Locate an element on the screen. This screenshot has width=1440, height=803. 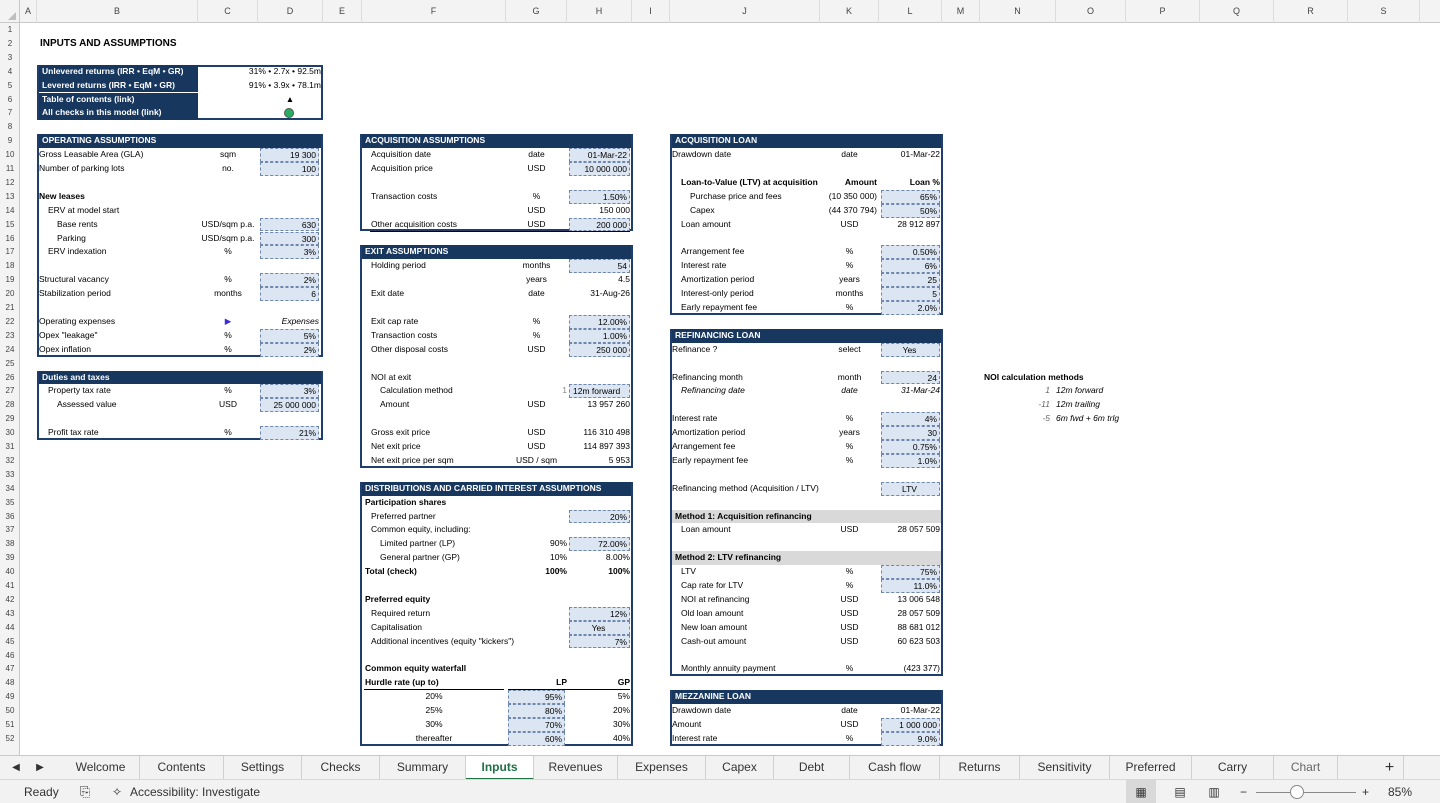
column-header-G: G is located at coordinates (536, 11).